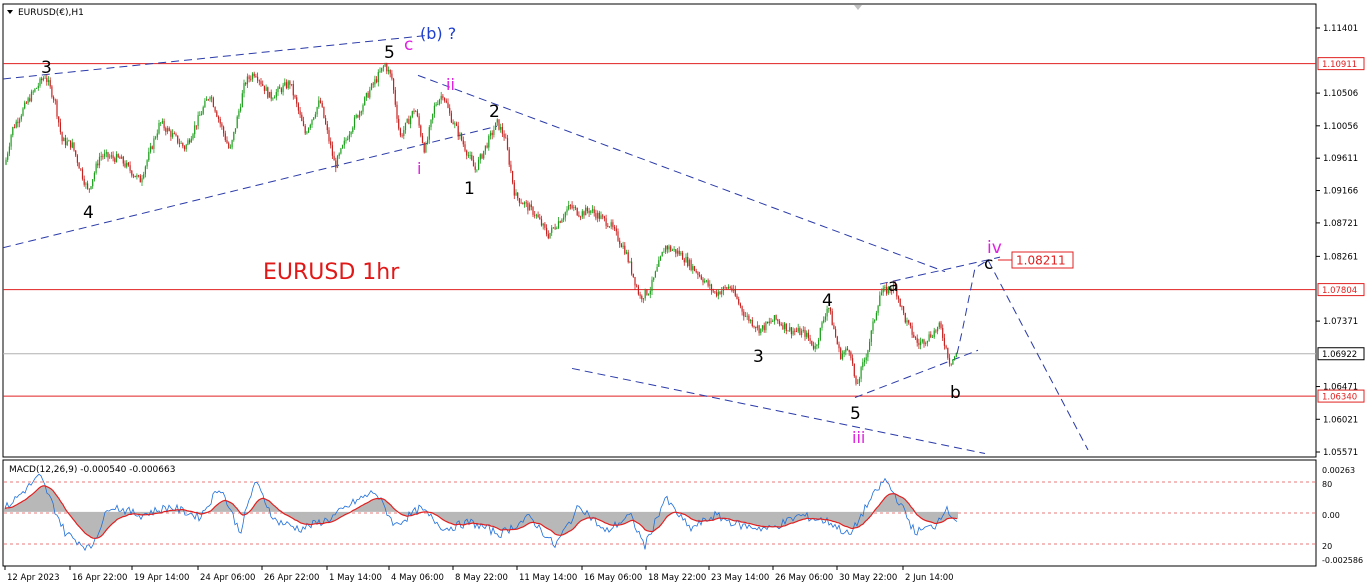 This screenshot has width=1366, height=588. Describe the element at coordinates (1041, 261) in the screenshot. I see `target-tag-label: 1.08211` at that location.